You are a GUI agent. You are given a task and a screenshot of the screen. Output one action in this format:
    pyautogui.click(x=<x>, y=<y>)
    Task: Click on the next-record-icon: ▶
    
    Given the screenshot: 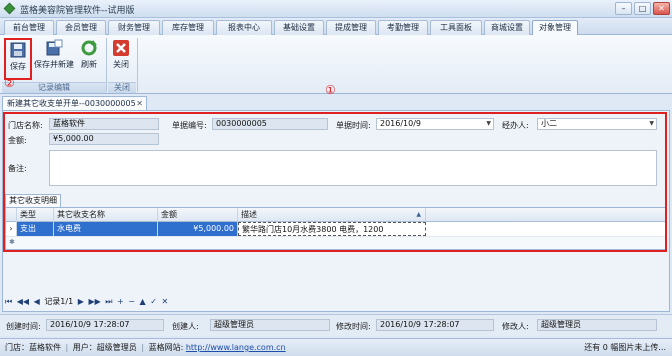 What is the action you would take?
    pyautogui.click(x=81, y=301)
    